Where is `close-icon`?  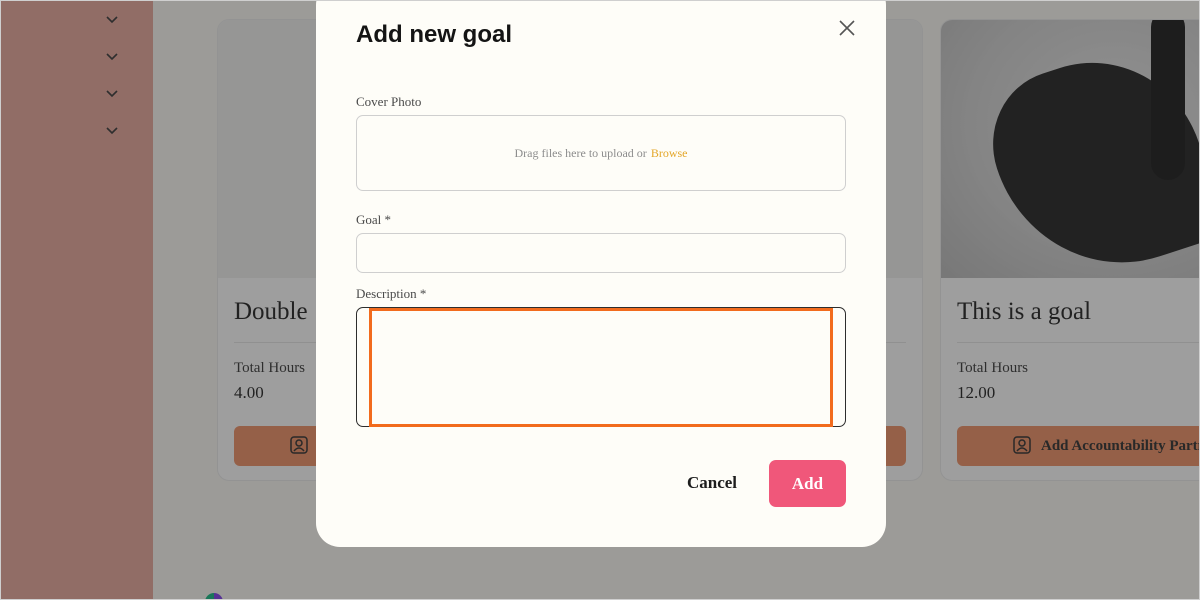 close-icon is located at coordinates (847, 28).